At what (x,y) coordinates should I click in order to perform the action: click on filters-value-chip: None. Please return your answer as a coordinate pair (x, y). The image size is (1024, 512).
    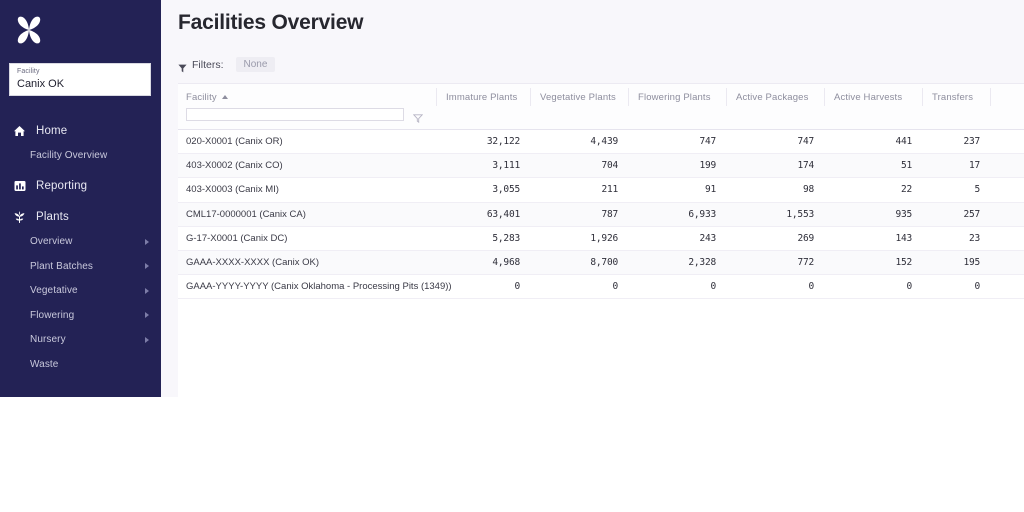
    Looking at the image, I should click on (255, 64).